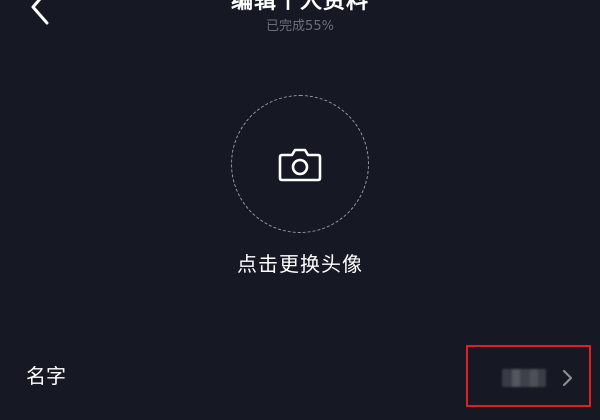 The height and width of the screenshot is (420, 600). What do you see at coordinates (567, 378) in the screenshot?
I see `chevron-right-icon` at bounding box center [567, 378].